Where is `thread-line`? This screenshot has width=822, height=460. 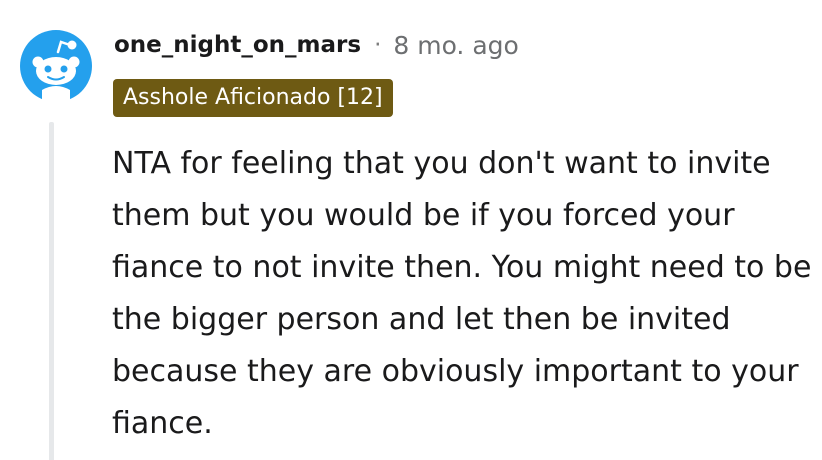 thread-line is located at coordinates (51, 291).